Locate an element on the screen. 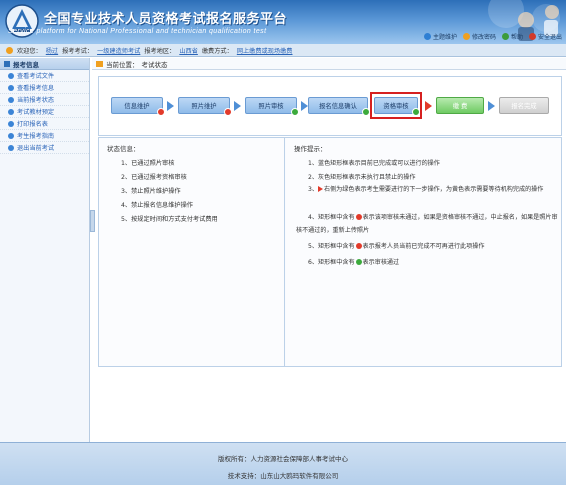 This screenshot has height=485, width=566. site-footer: 版权所有：人力资源社会保障部人事考试中心 技术支持：山东山大鸥玛软件有限公司 is located at coordinates (283, 463).